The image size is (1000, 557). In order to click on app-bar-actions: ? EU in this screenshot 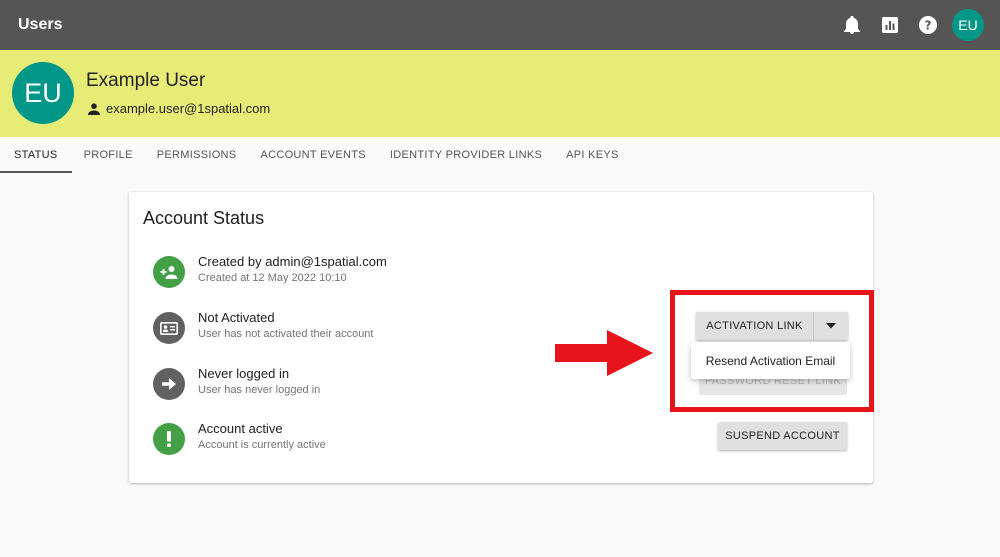, I will do `click(904, 25)`.